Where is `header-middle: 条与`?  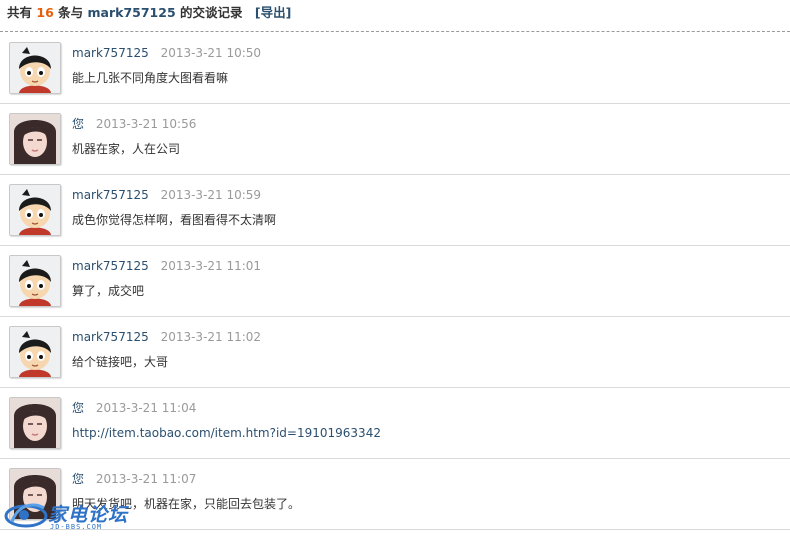
header-middle: 条与 is located at coordinates (71, 12).